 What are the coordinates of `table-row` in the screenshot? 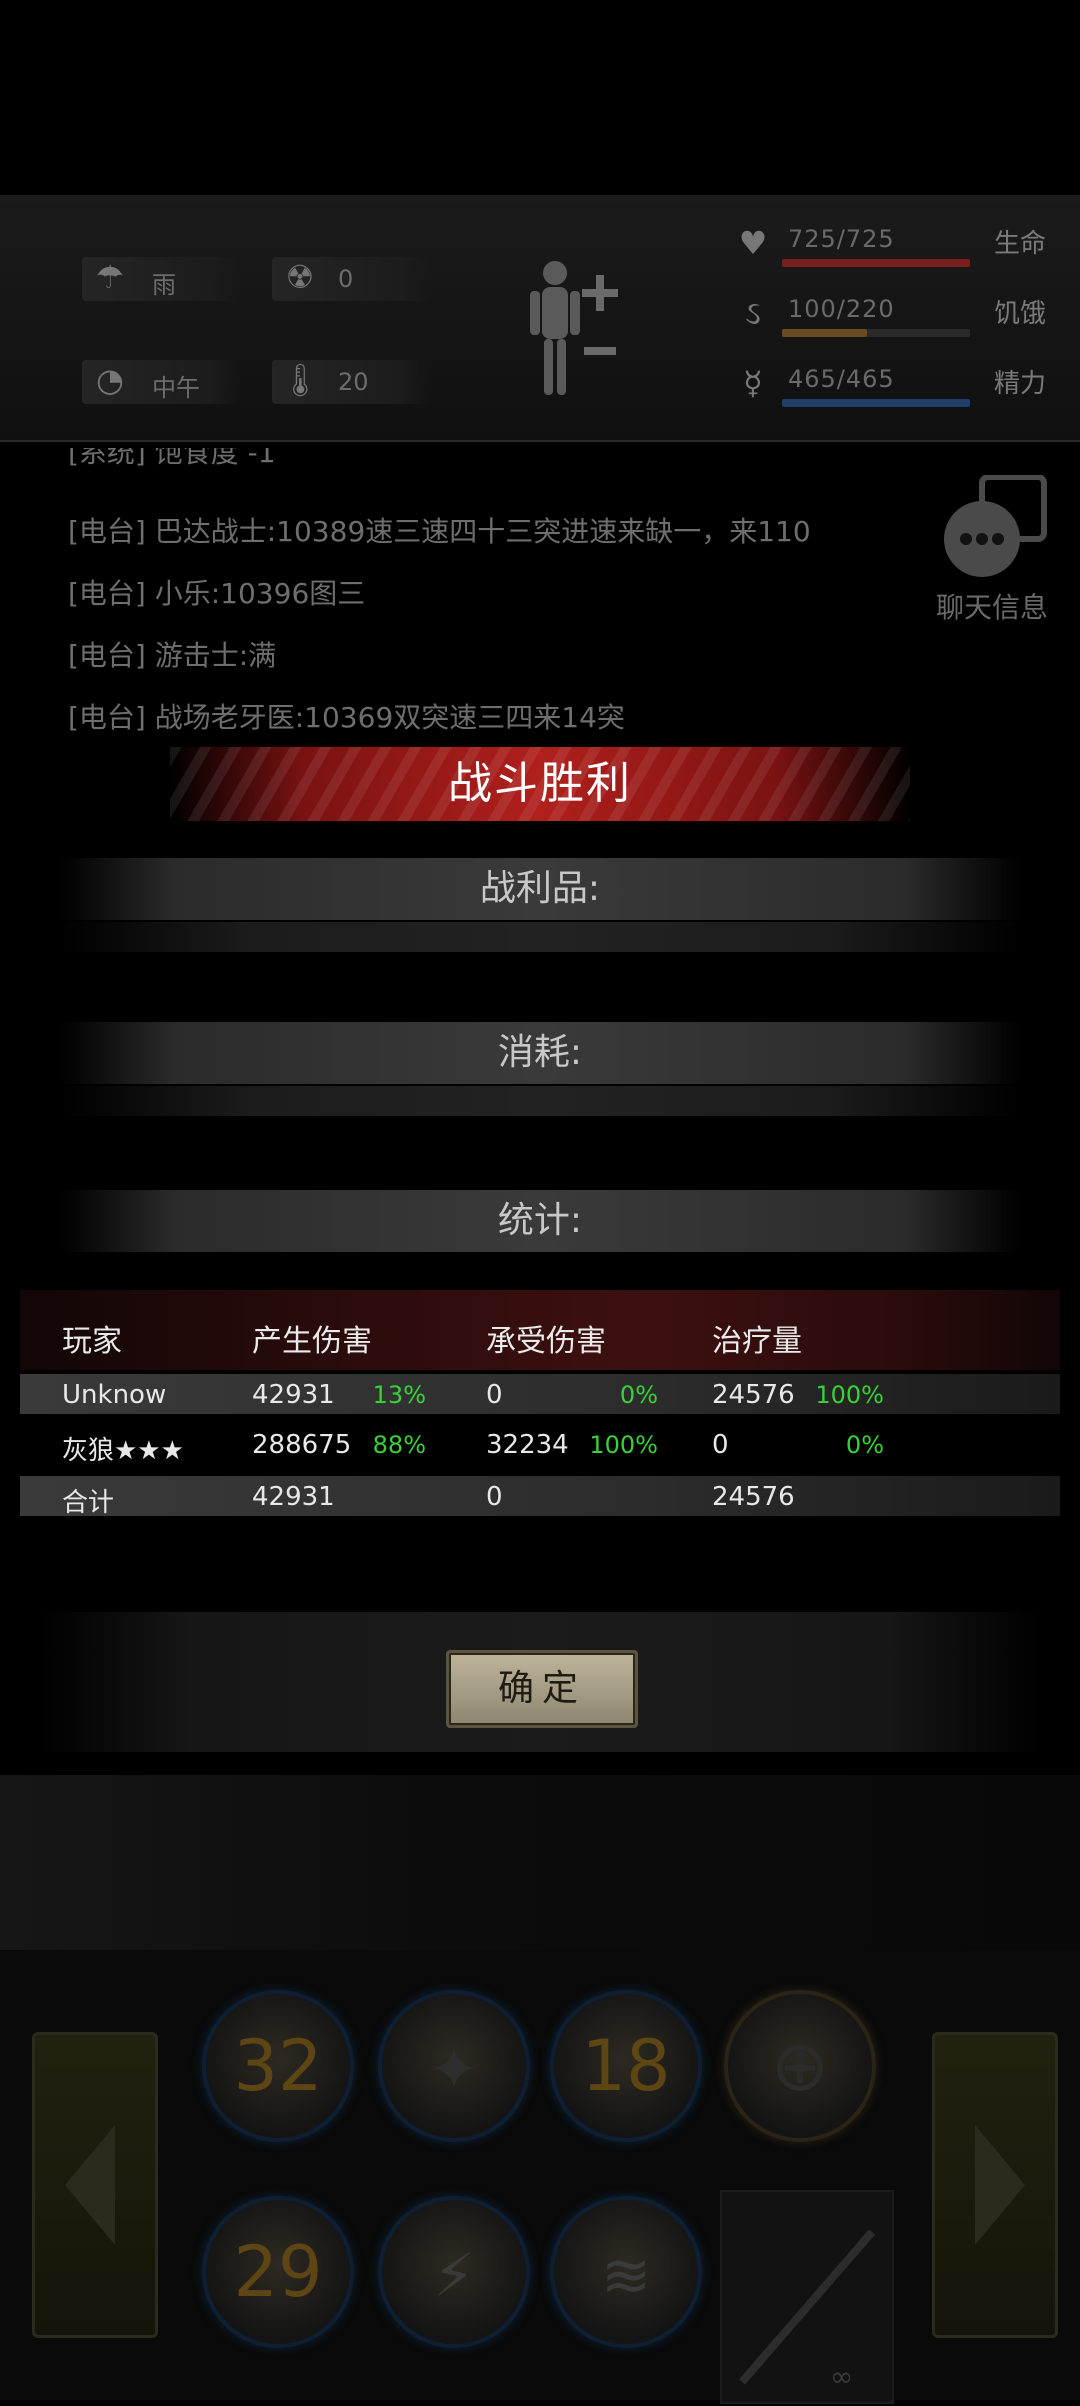 It's located at (540, 1394).